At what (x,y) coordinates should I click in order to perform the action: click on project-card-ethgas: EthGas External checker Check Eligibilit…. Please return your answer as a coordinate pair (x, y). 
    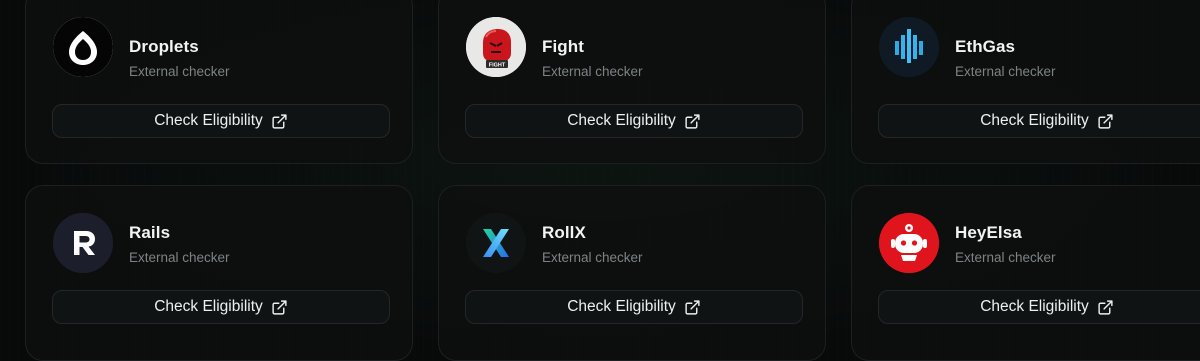
    Looking at the image, I should click on (1025, 82).